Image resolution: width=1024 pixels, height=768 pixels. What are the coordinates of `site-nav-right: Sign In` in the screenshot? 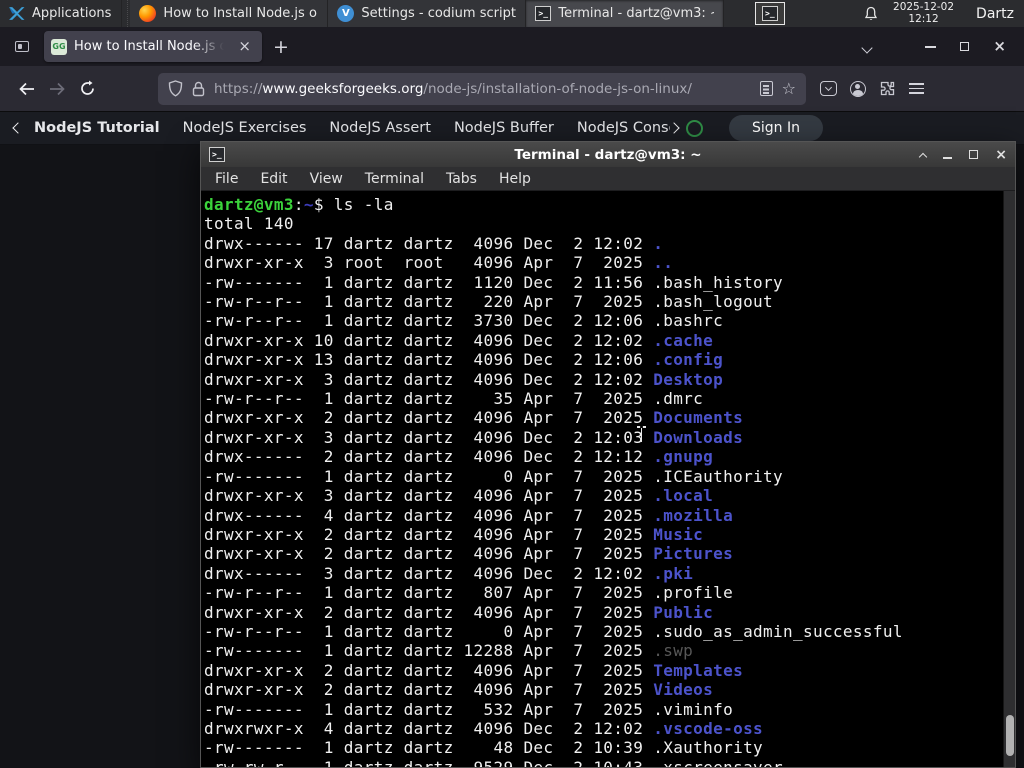 It's located at (754, 128).